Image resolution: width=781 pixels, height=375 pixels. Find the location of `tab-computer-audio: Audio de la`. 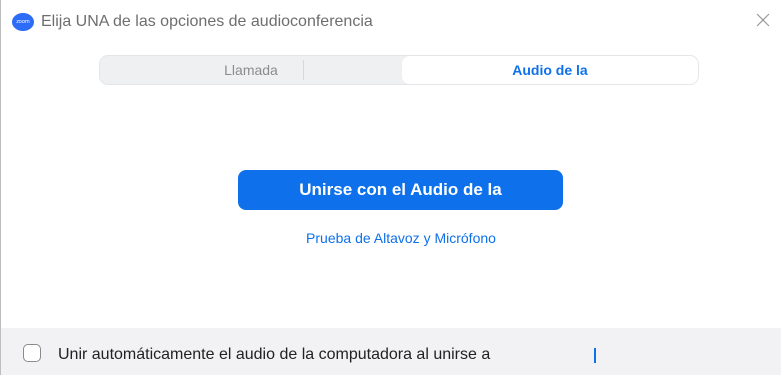

tab-computer-audio: Audio de la is located at coordinates (550, 70).